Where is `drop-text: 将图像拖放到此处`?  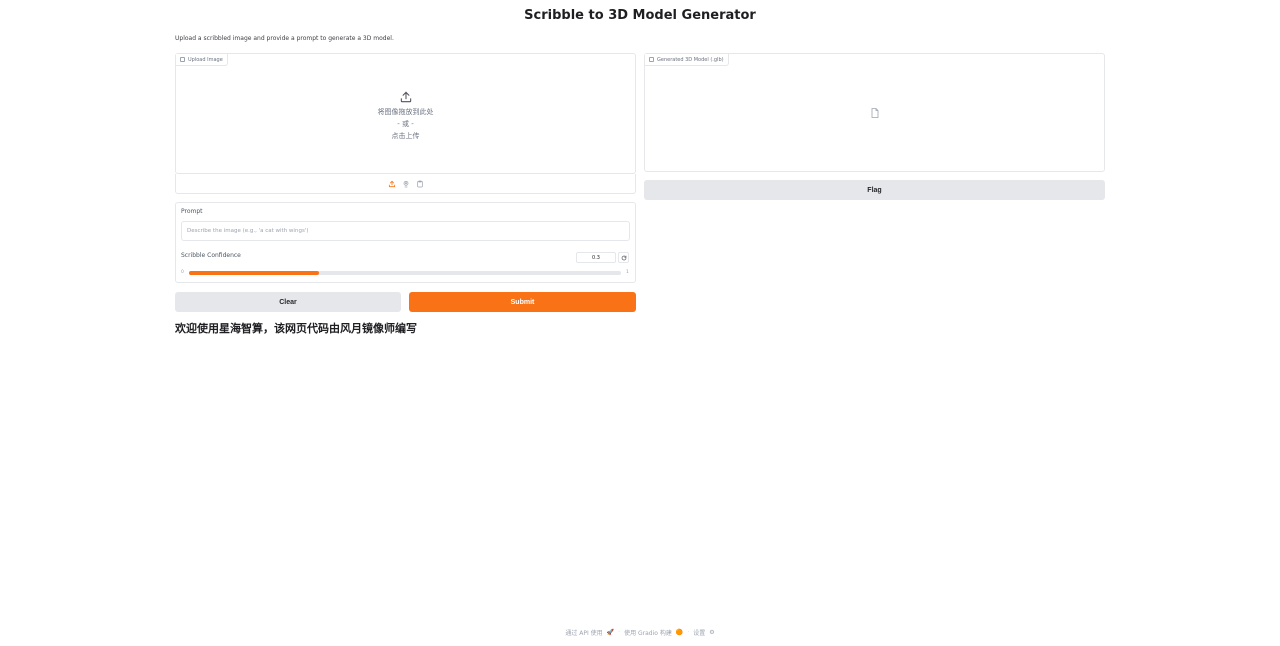 drop-text: 将图像拖放到此处 is located at coordinates (405, 112).